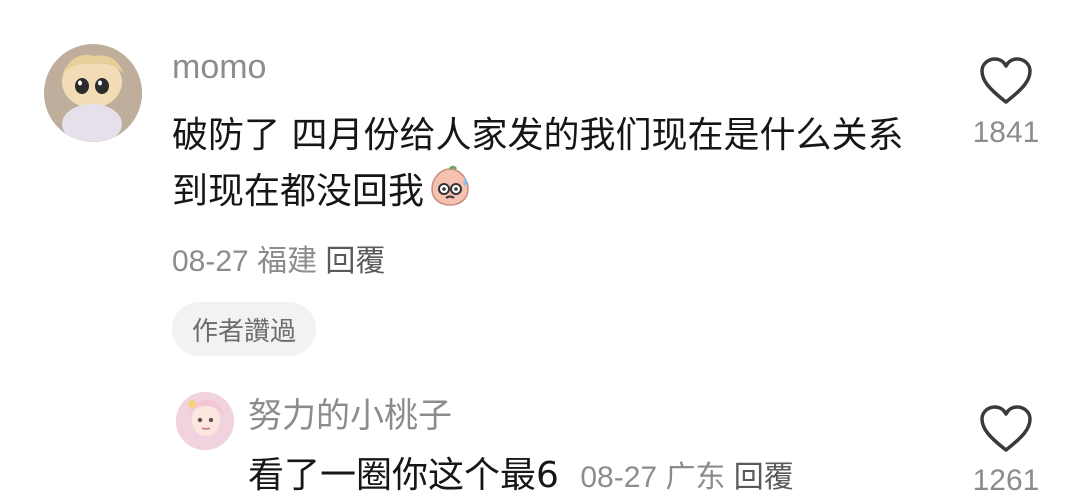 The width and height of the screenshot is (1080, 504). I want to click on reply-location: 广东, so click(695, 477).